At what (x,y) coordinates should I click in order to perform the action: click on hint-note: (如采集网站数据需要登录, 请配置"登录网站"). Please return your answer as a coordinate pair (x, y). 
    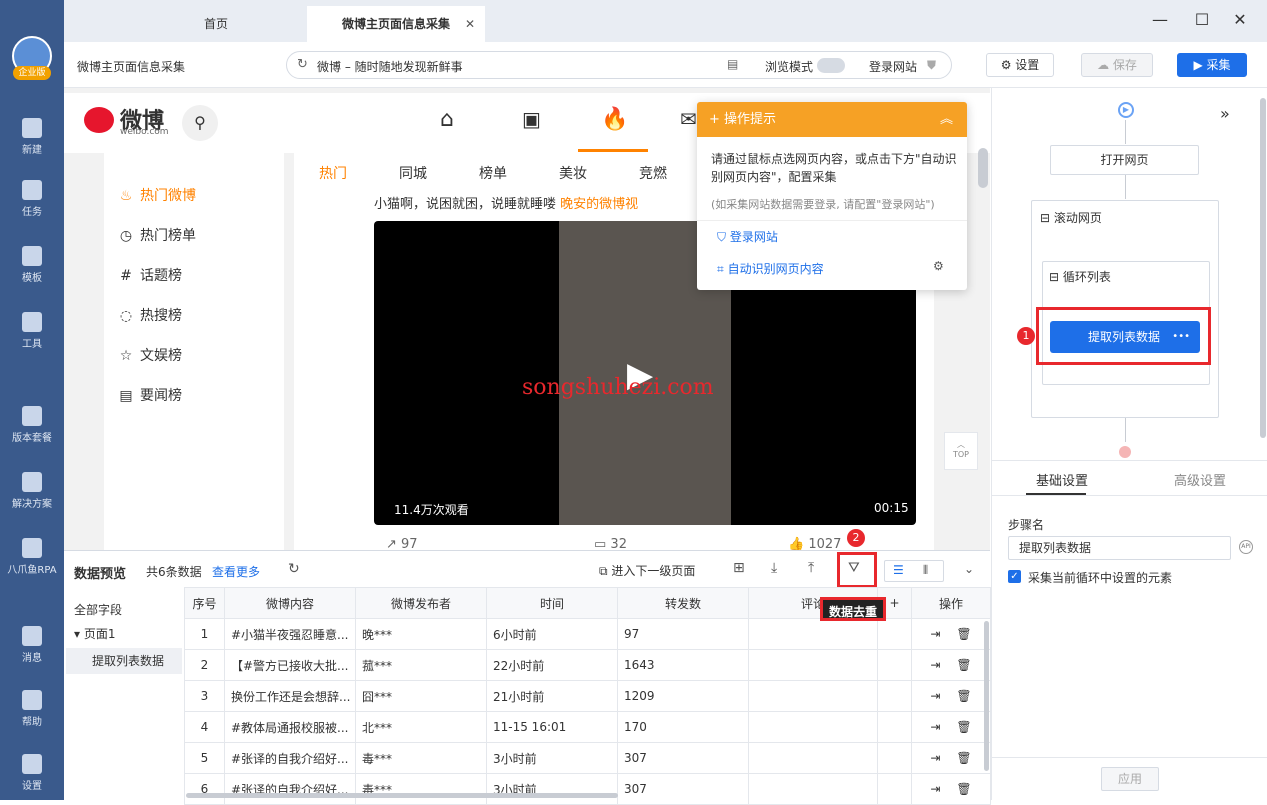
    Looking at the image, I should click on (823, 204).